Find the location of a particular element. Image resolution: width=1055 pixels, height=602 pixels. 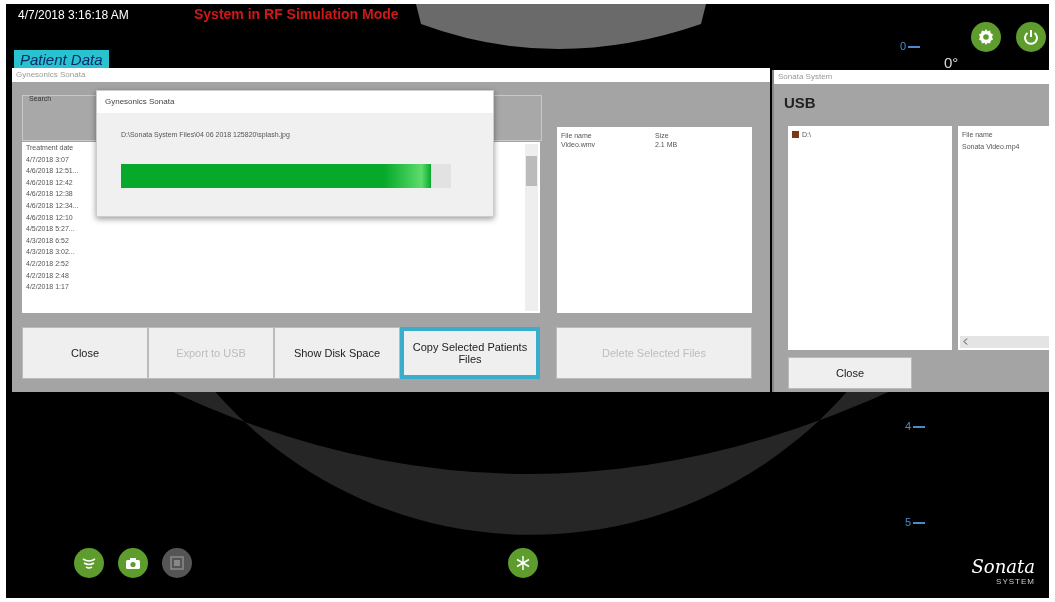

close-button: Close is located at coordinates (850, 373).